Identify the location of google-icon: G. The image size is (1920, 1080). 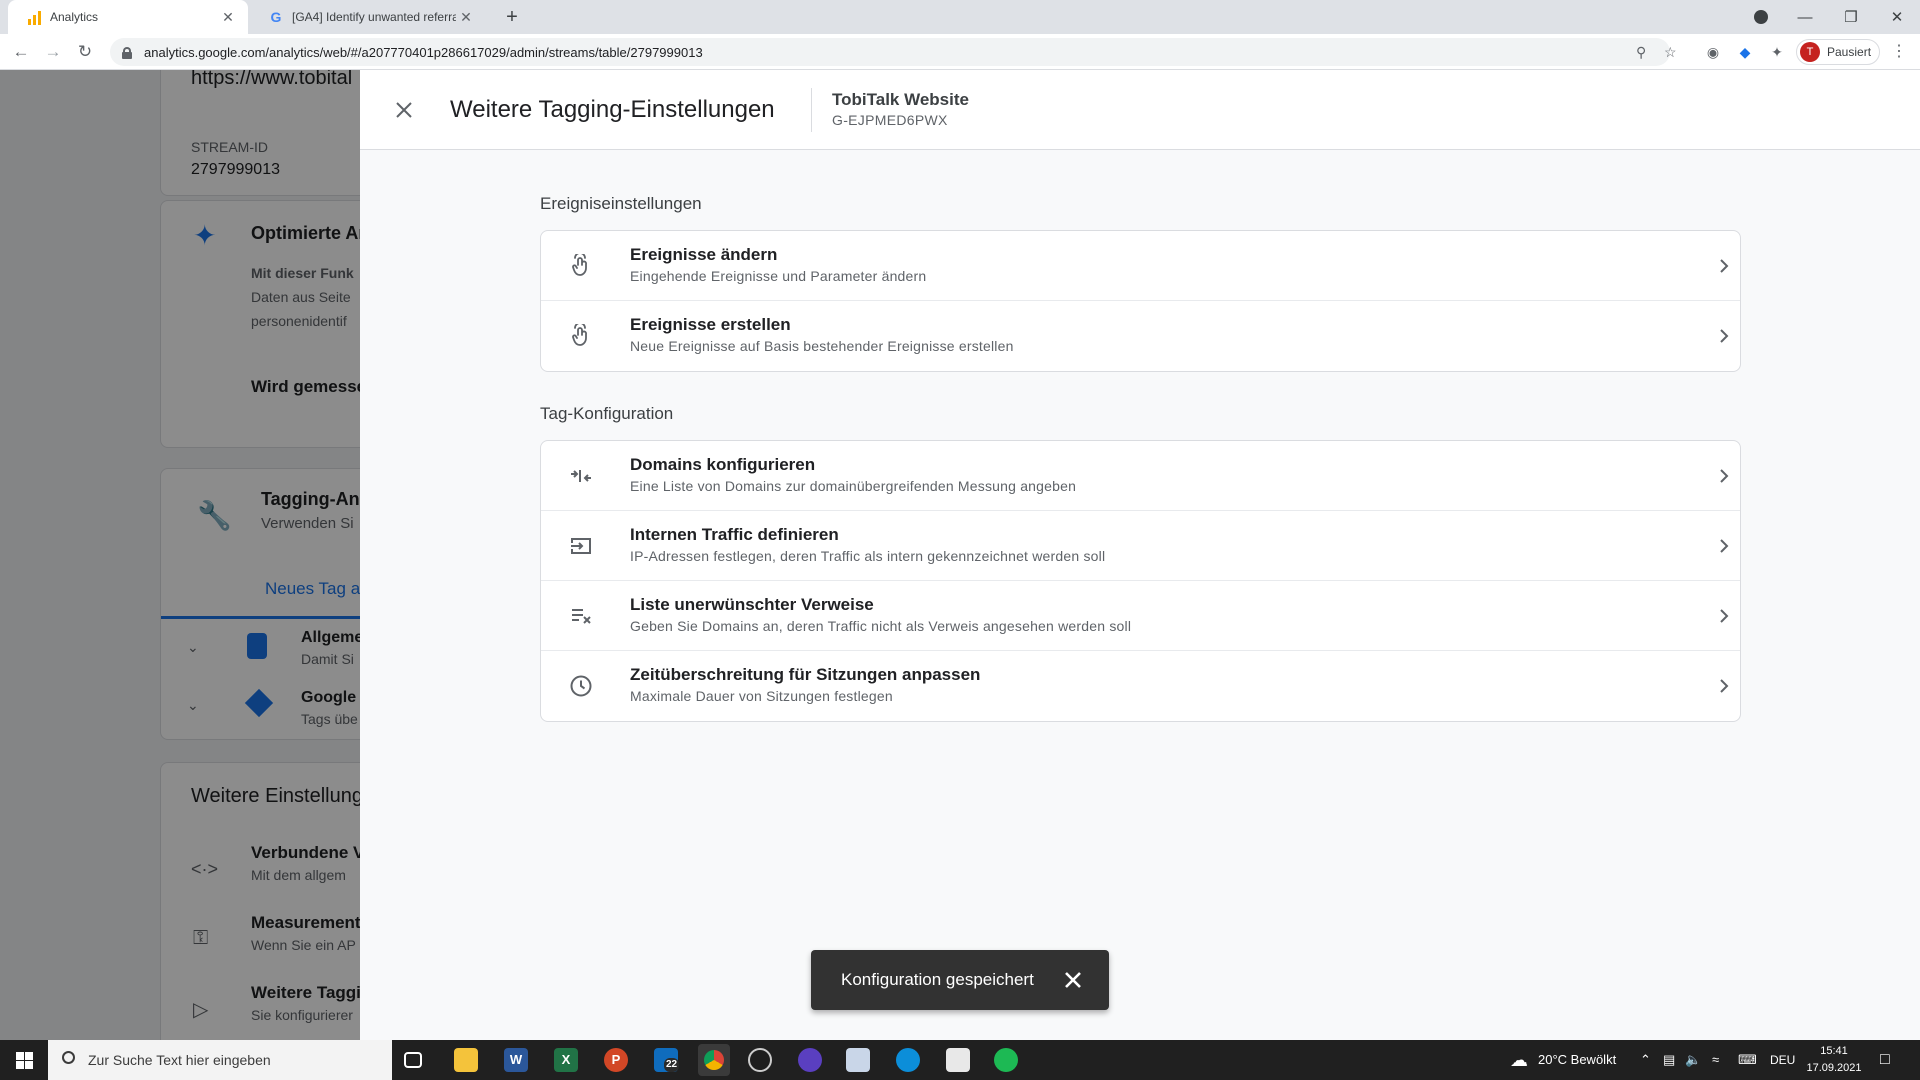
(276, 17).